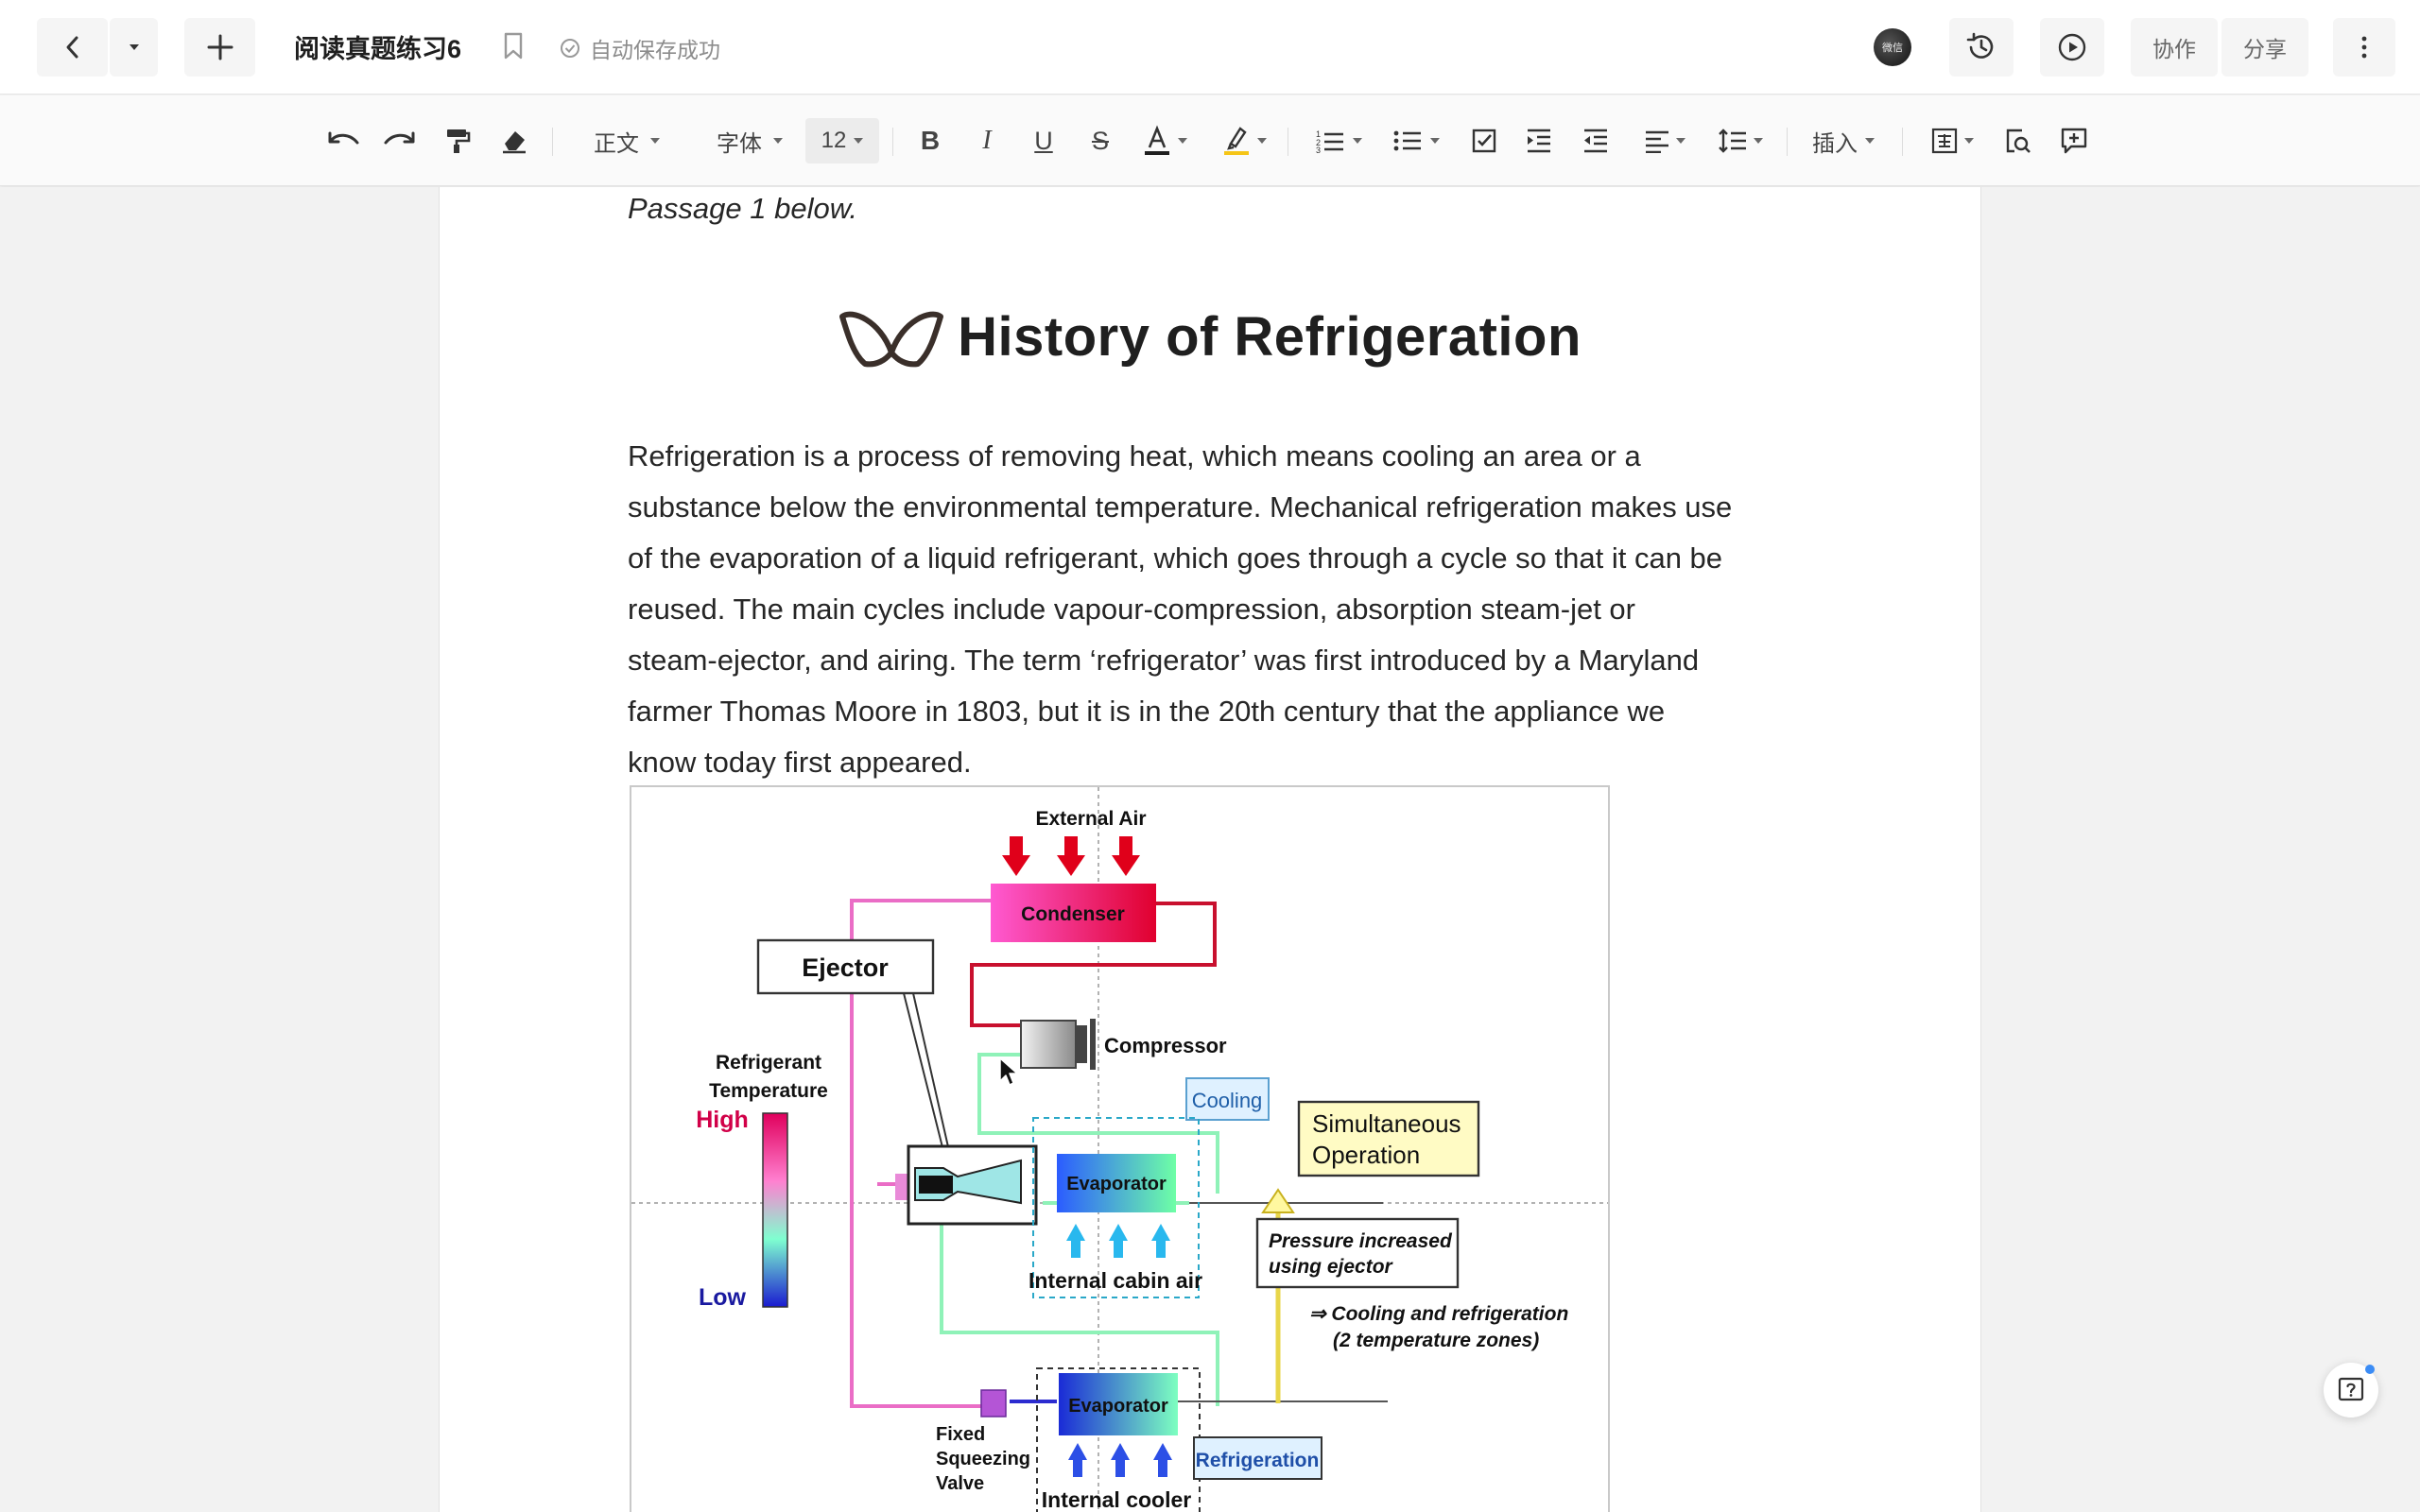 Image resolution: width=2420 pixels, height=1512 pixels. What do you see at coordinates (1331, 1267) in the screenshot?
I see `pressure-label-2: using ejector` at bounding box center [1331, 1267].